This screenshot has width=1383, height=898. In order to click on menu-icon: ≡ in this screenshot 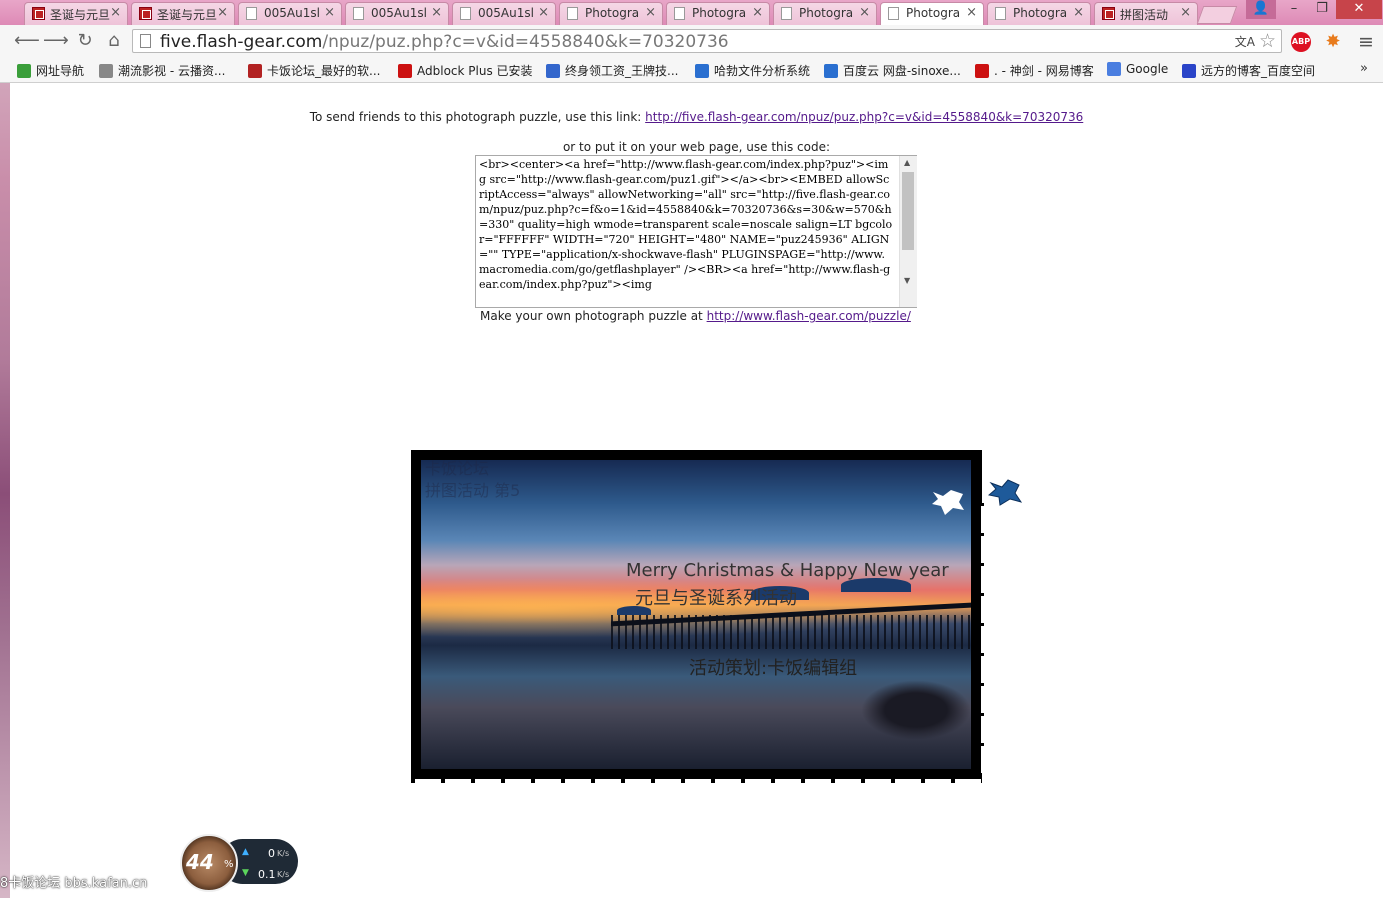, I will do `click(1366, 42)`.